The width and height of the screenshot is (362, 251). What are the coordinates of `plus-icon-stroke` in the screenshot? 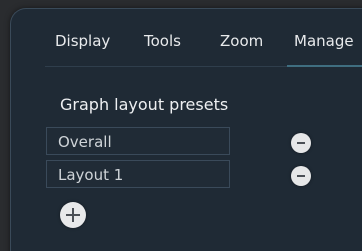 It's located at (73, 215).